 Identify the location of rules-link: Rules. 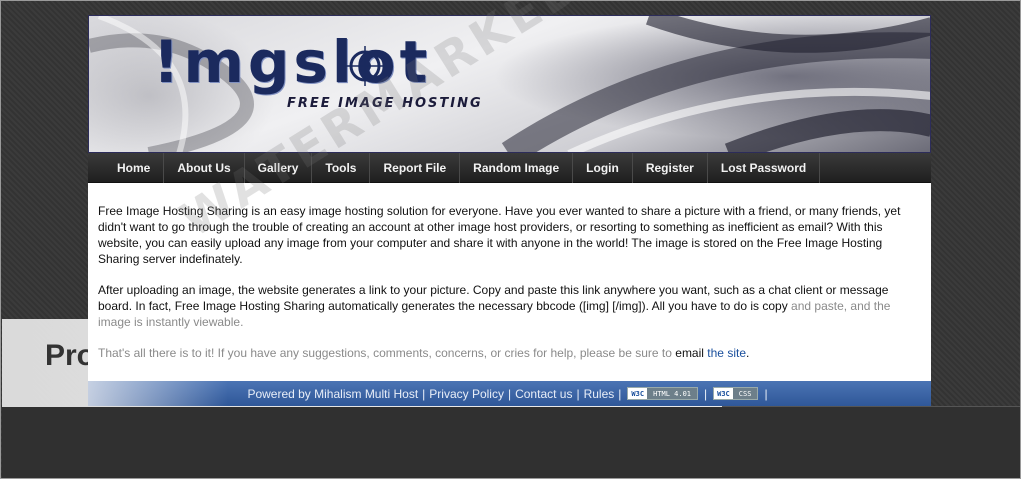
(599, 394).